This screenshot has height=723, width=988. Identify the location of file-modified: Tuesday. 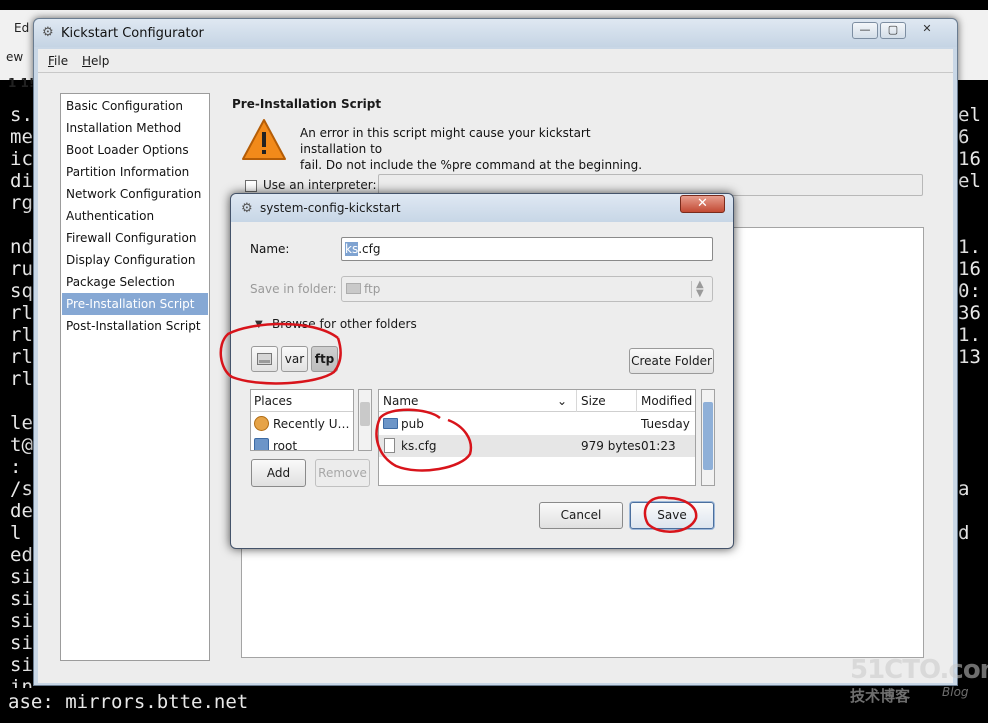
(665, 424).